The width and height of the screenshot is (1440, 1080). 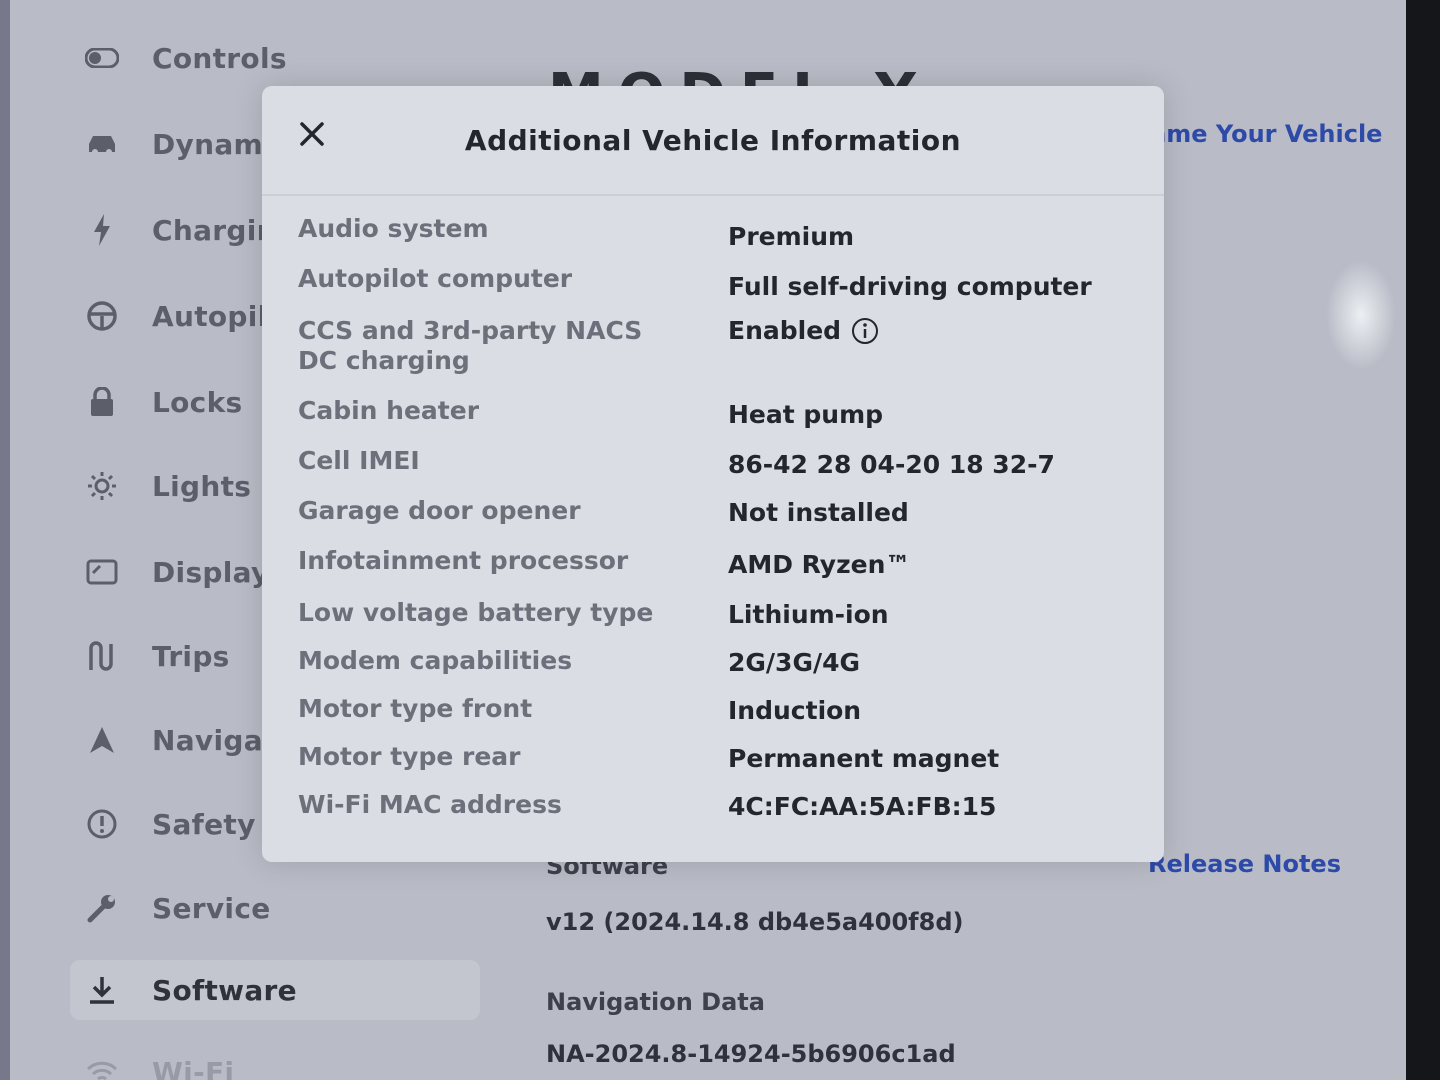 What do you see at coordinates (224, 990) in the screenshot?
I see `sidebar-item-label: Software` at bounding box center [224, 990].